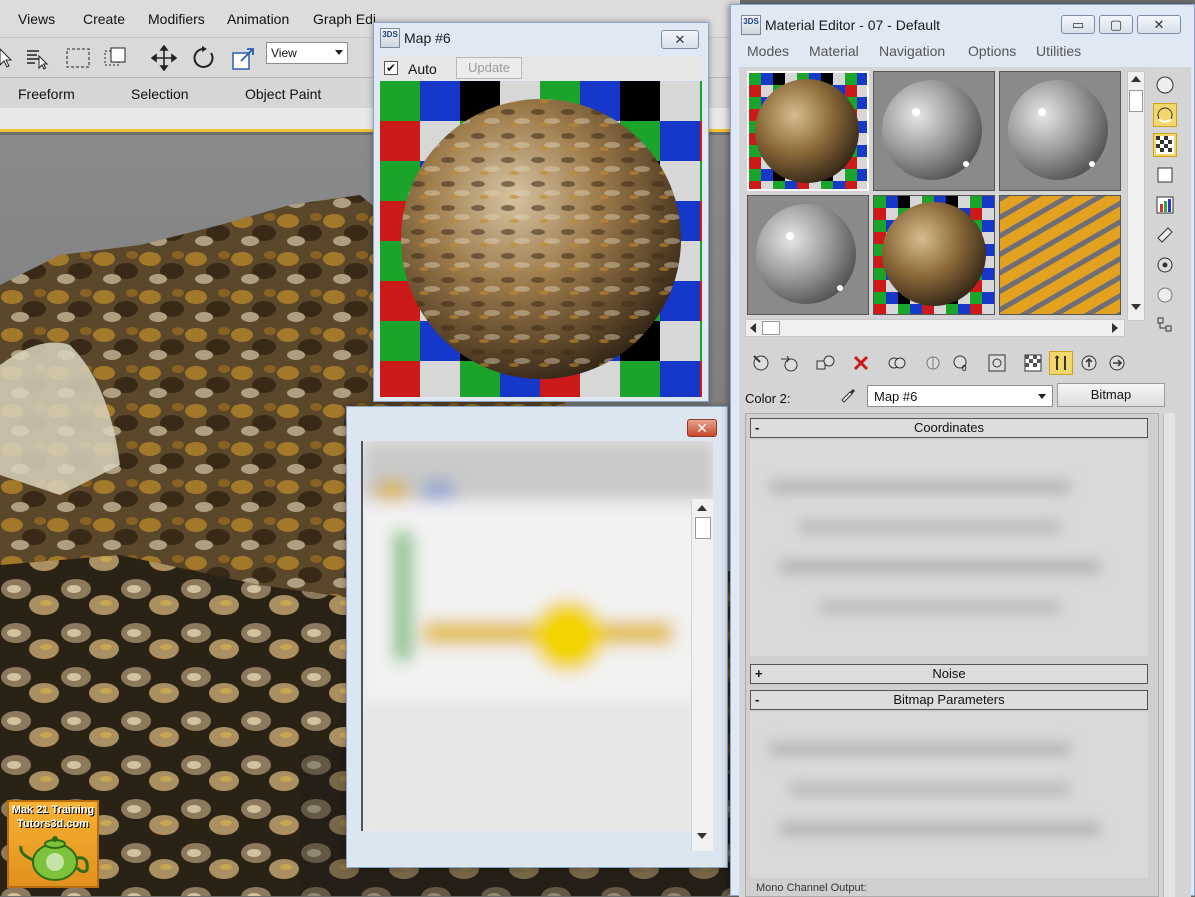 The image size is (1195, 897). I want to click on material-editor-title: Material Editor - 07 - Default, so click(853, 25).